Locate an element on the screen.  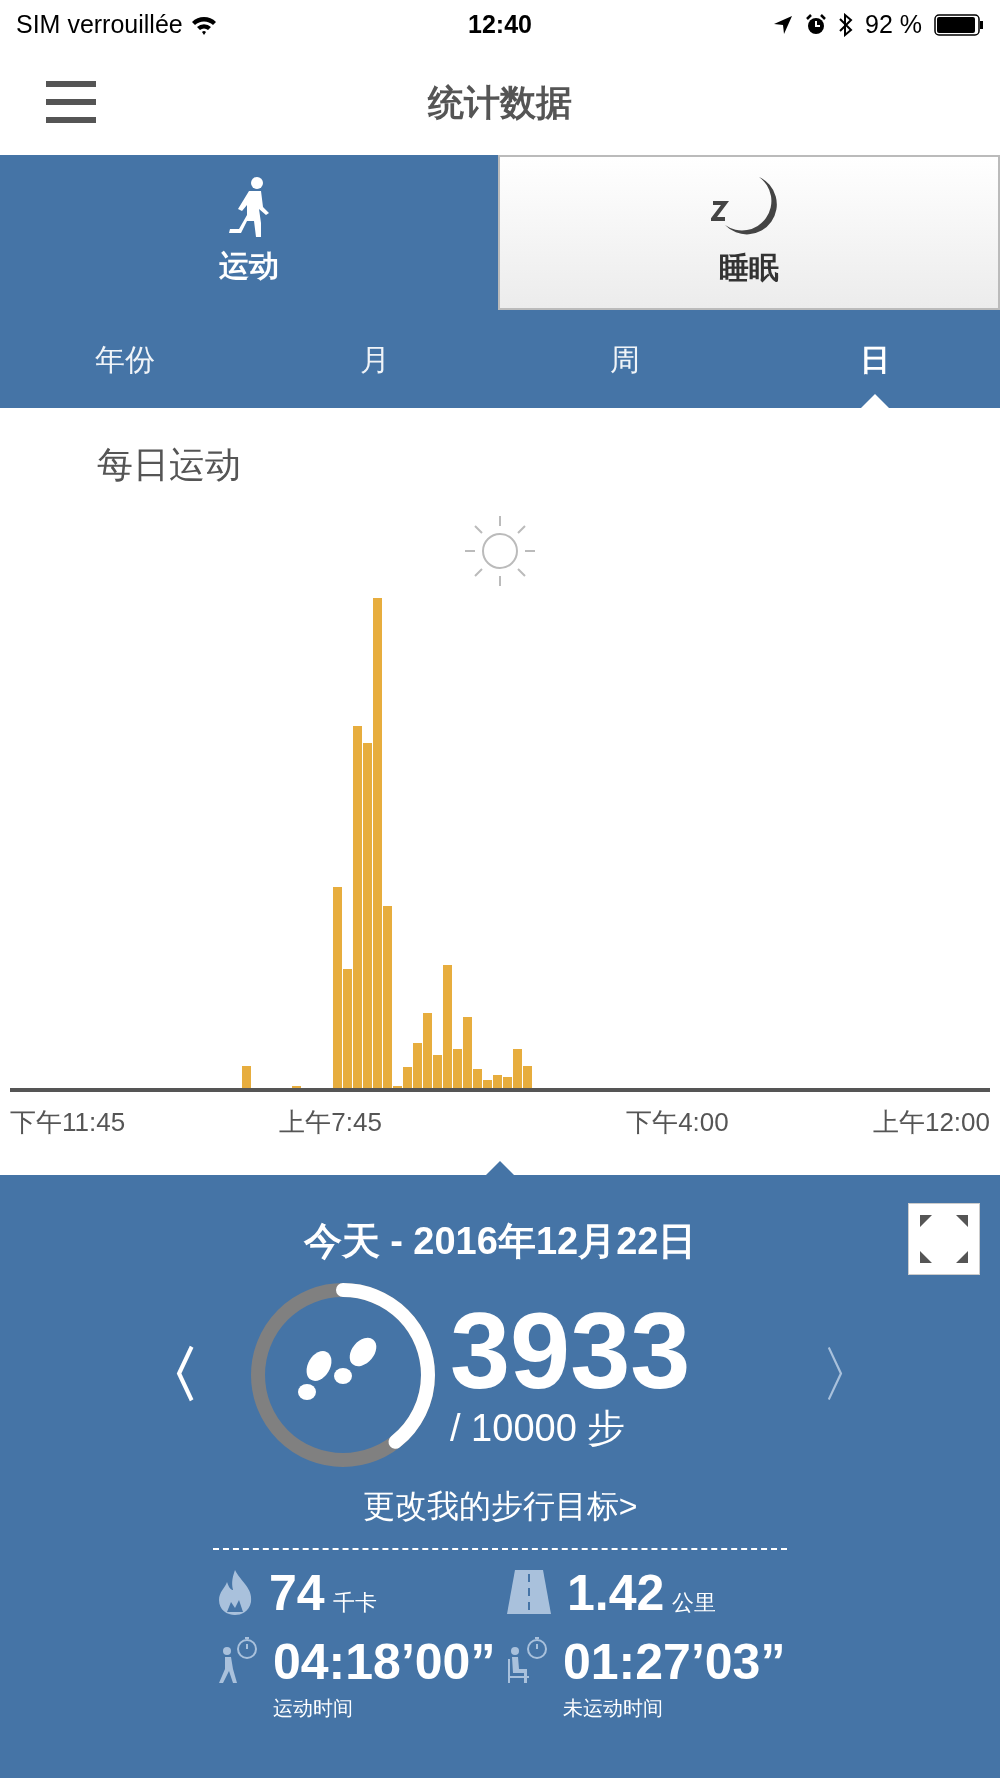
stat-value: 1.42 is located at coordinates (616, 1593).